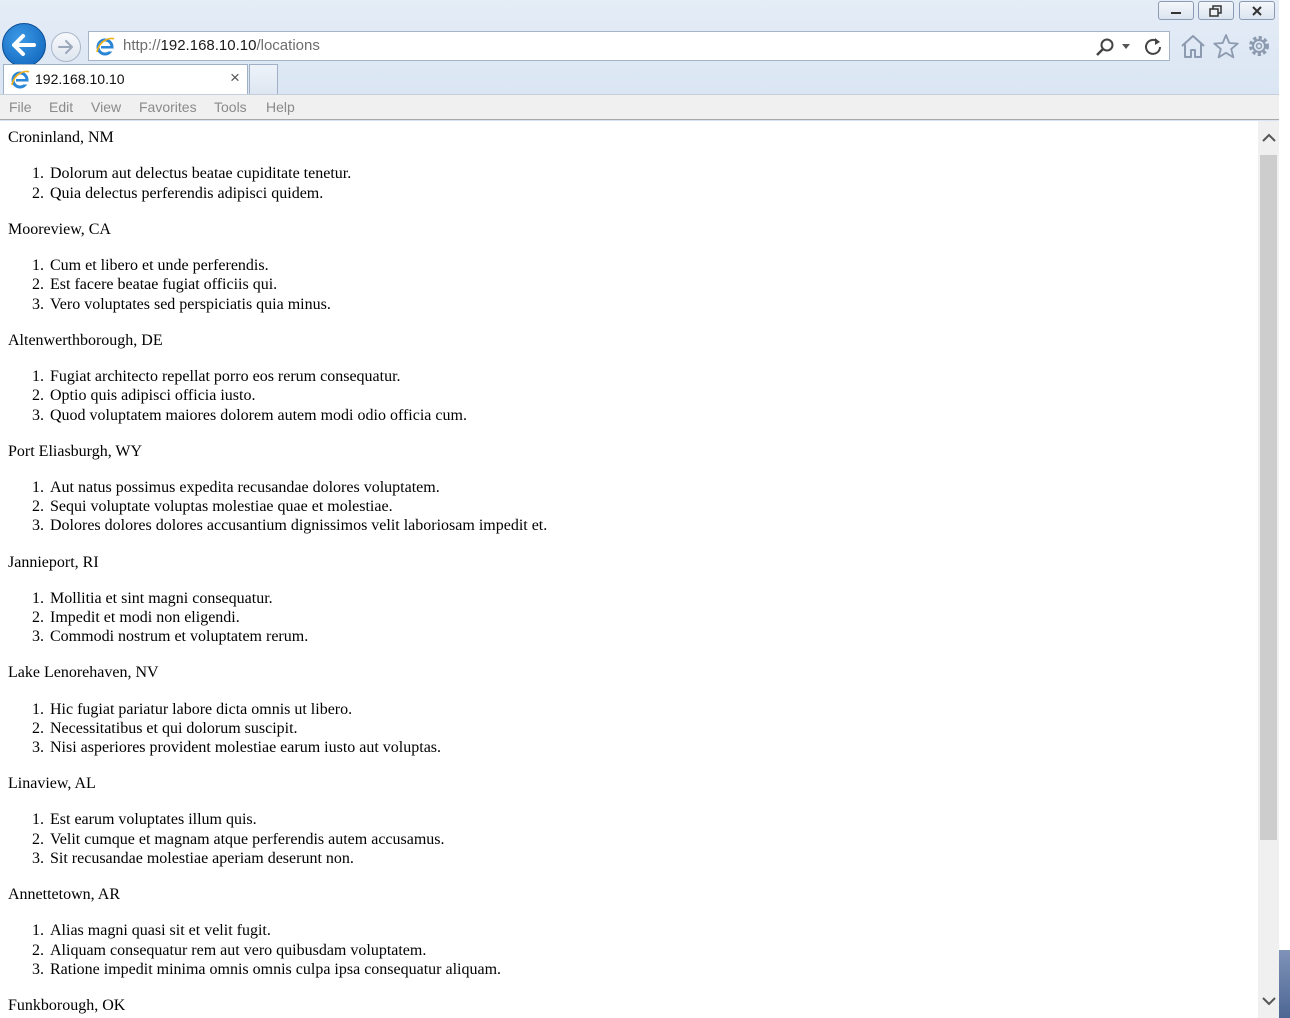 The height and width of the screenshot is (1018, 1290). Describe the element at coordinates (83, 672) in the screenshot. I see `location-name: Lake Lenorehaven, NV` at that location.